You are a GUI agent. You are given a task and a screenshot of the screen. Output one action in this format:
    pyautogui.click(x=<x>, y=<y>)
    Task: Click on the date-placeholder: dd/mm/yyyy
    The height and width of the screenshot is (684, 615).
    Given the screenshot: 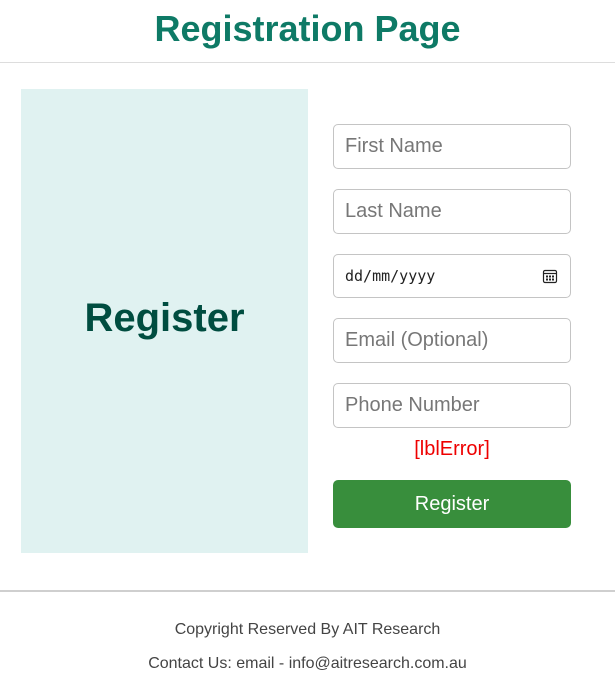 What is the action you would take?
    pyautogui.click(x=390, y=276)
    